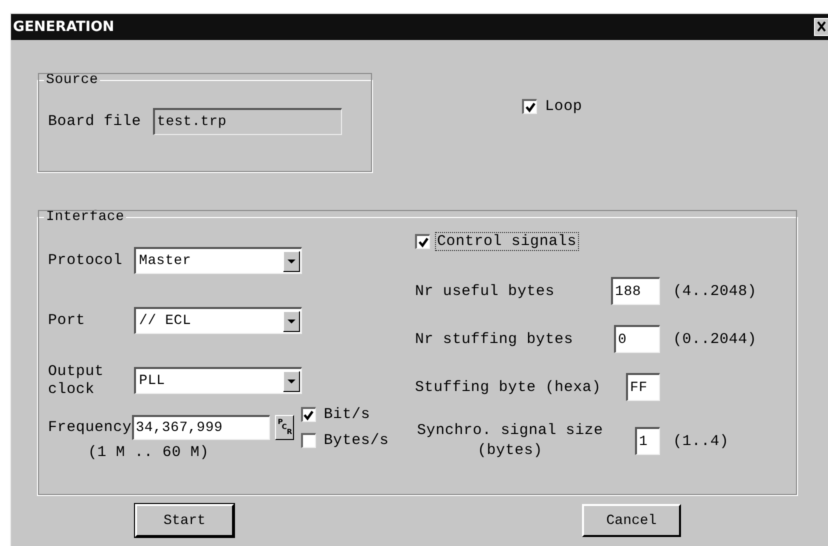  Describe the element at coordinates (76, 380) in the screenshot. I see `combo-label: Output clock` at that location.